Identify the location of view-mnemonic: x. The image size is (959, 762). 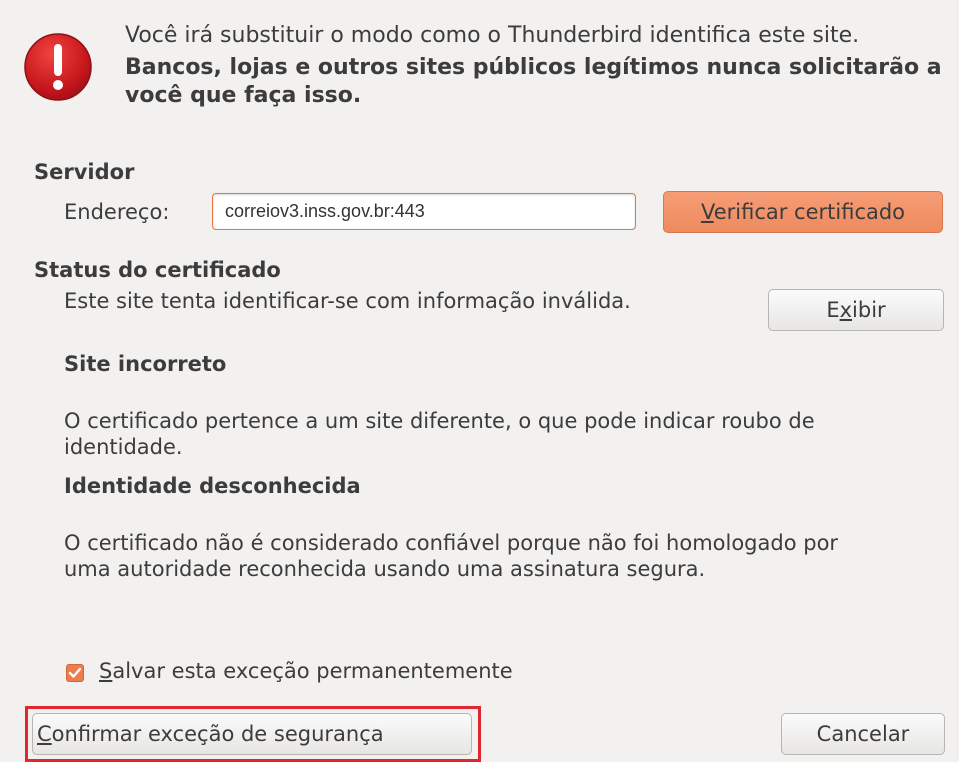
(846, 310).